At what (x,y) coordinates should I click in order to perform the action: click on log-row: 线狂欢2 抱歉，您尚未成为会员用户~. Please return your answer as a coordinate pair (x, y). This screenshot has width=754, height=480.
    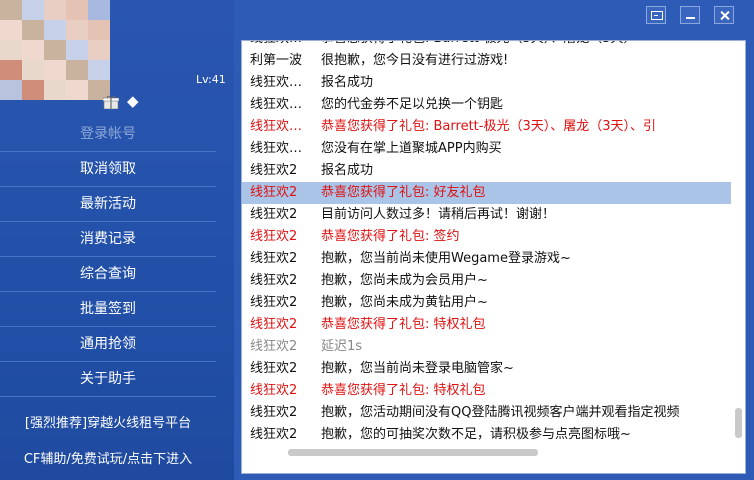
    Looking at the image, I should click on (486, 281).